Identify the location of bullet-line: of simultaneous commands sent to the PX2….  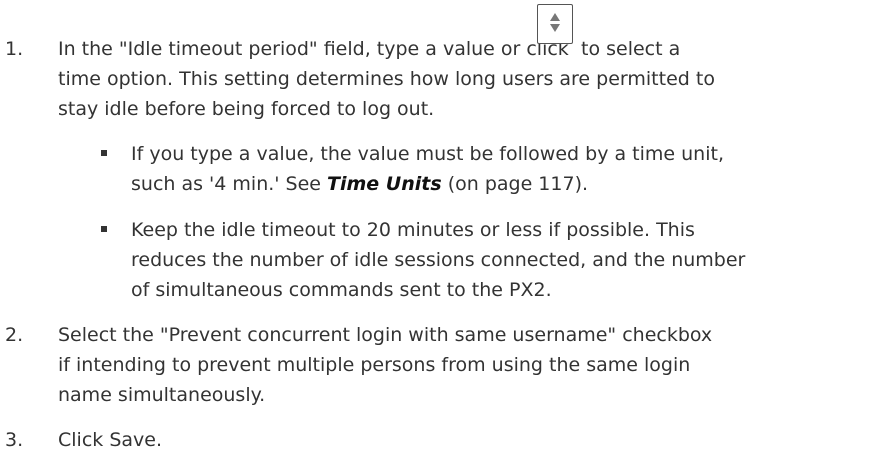
(341, 290).